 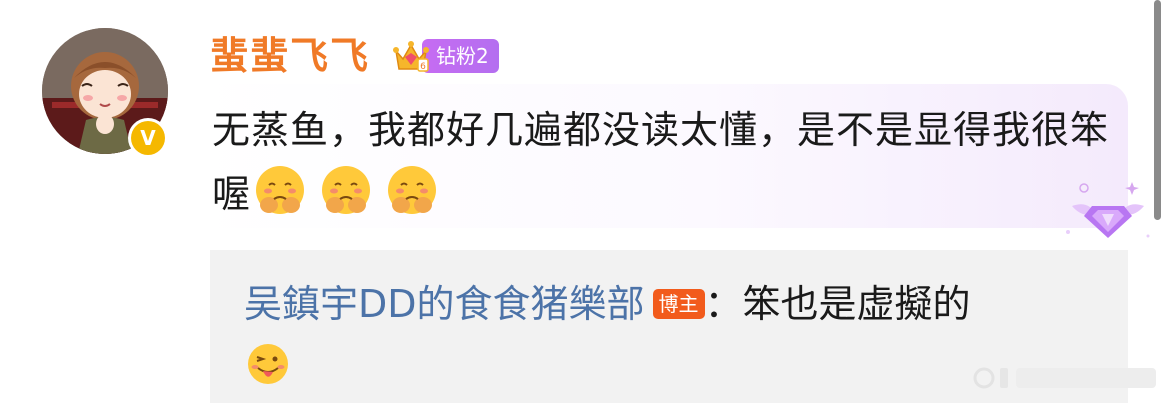 I want to click on crown-icon: 6, so click(x=411, y=56).